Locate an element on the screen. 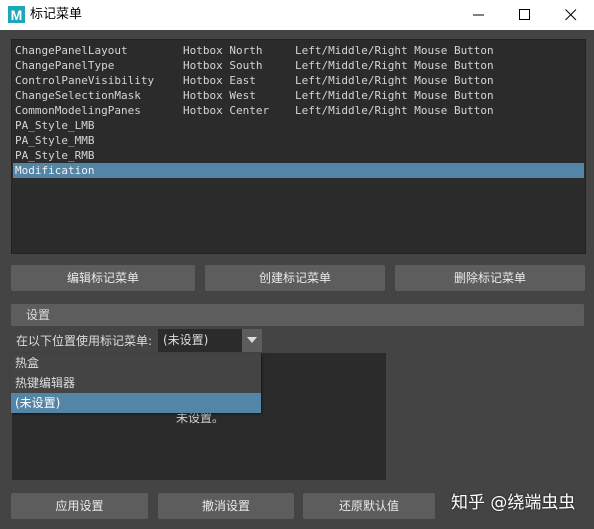  create-marking-menu-button: 创建标记菜单 is located at coordinates (295, 278).